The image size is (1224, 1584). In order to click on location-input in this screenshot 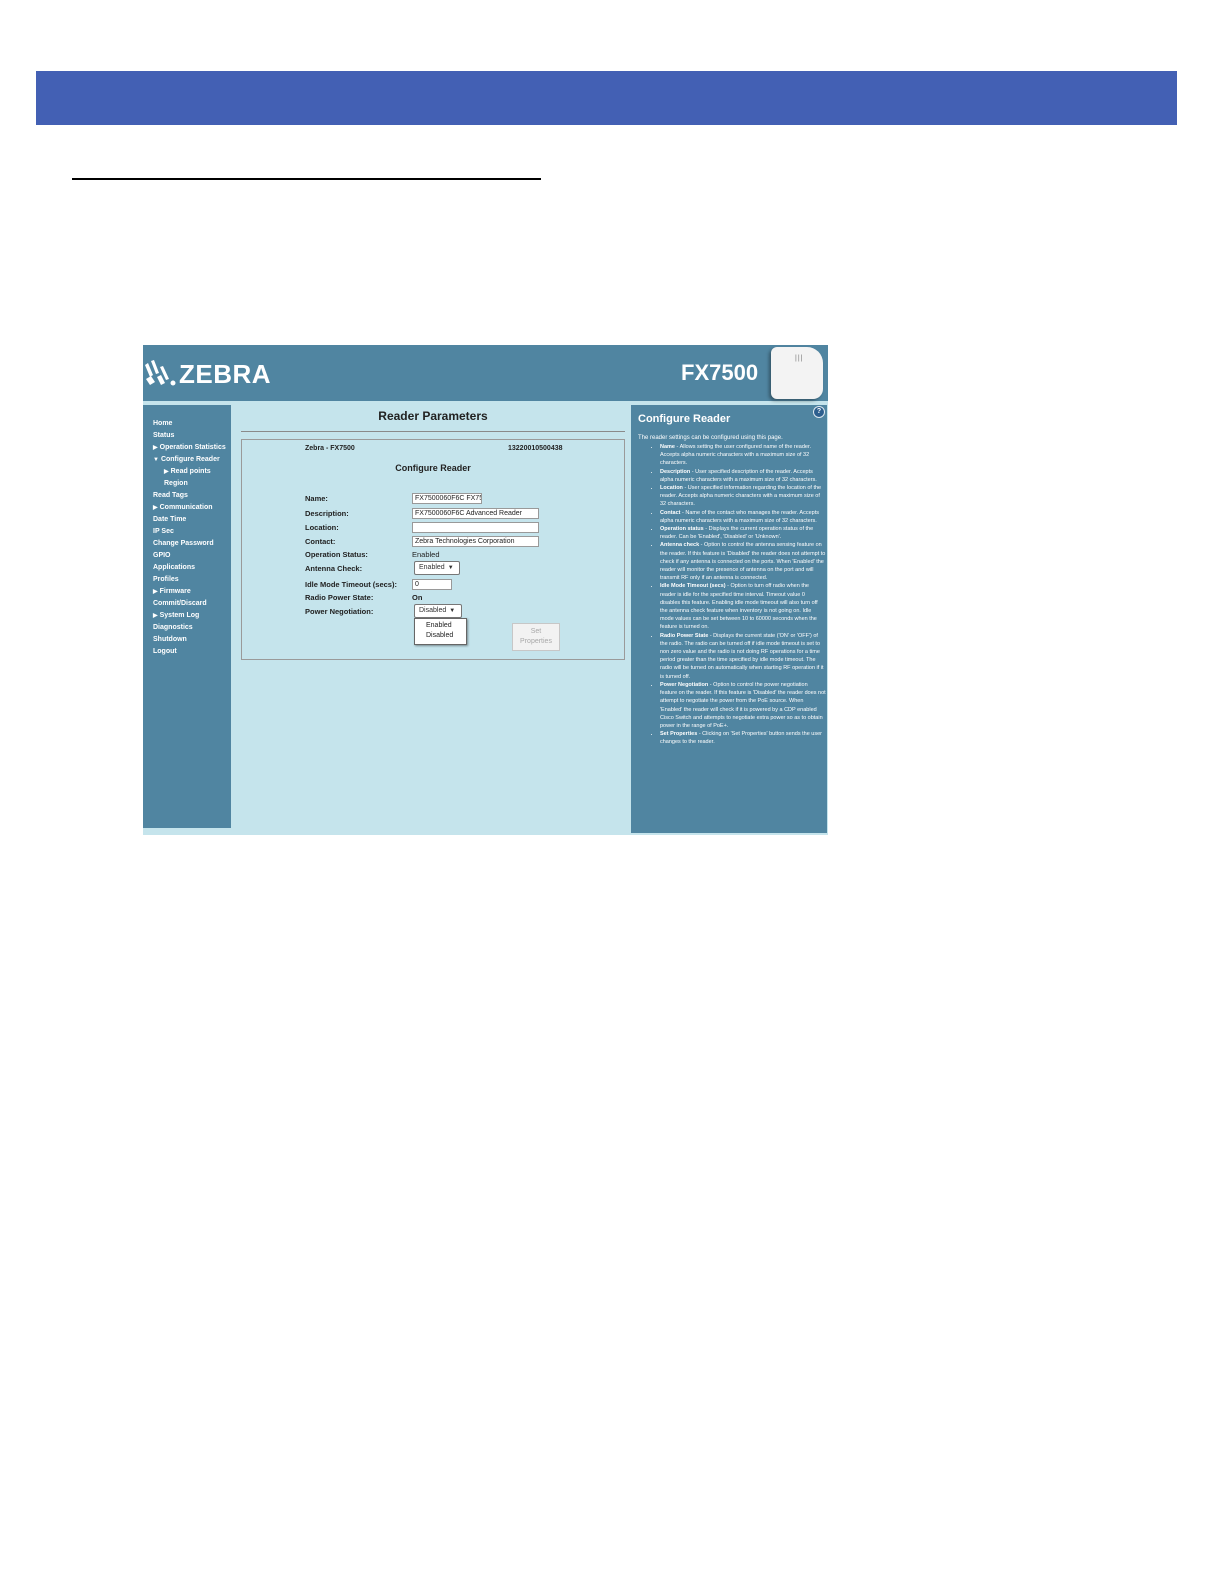, I will do `click(475, 527)`.